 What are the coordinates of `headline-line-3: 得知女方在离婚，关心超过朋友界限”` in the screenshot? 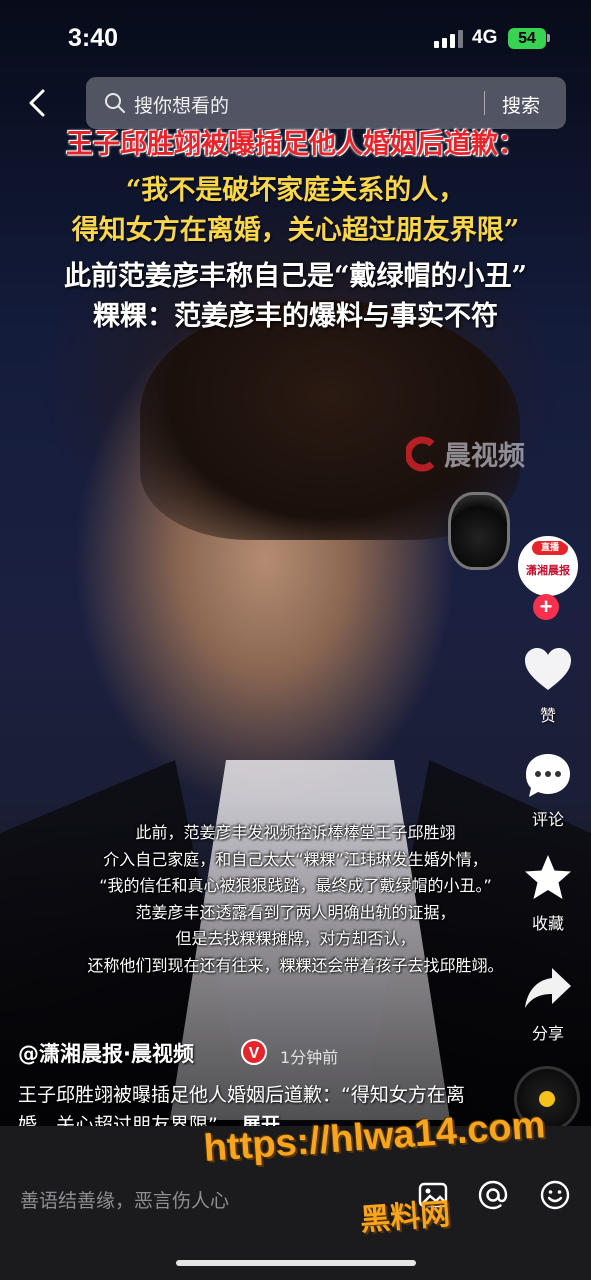 It's located at (295, 230).